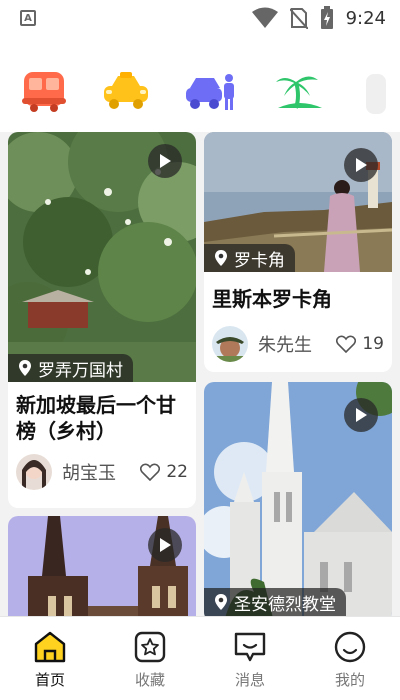 Image resolution: width=400 pixels, height=700 pixels. What do you see at coordinates (360, 344) in the screenshot?
I see `like-button: 19` at bounding box center [360, 344].